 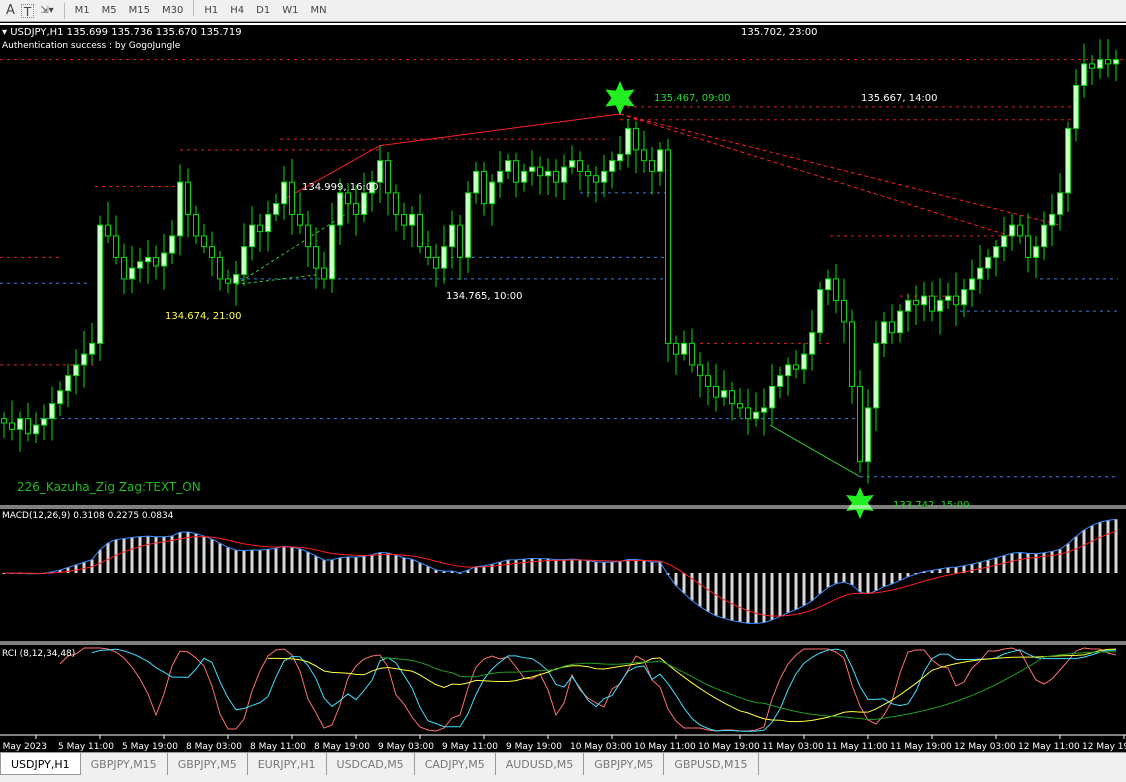 What do you see at coordinates (455, 764) in the screenshot?
I see `tab-cadjpy-m5: CADJPY,M5` at bounding box center [455, 764].